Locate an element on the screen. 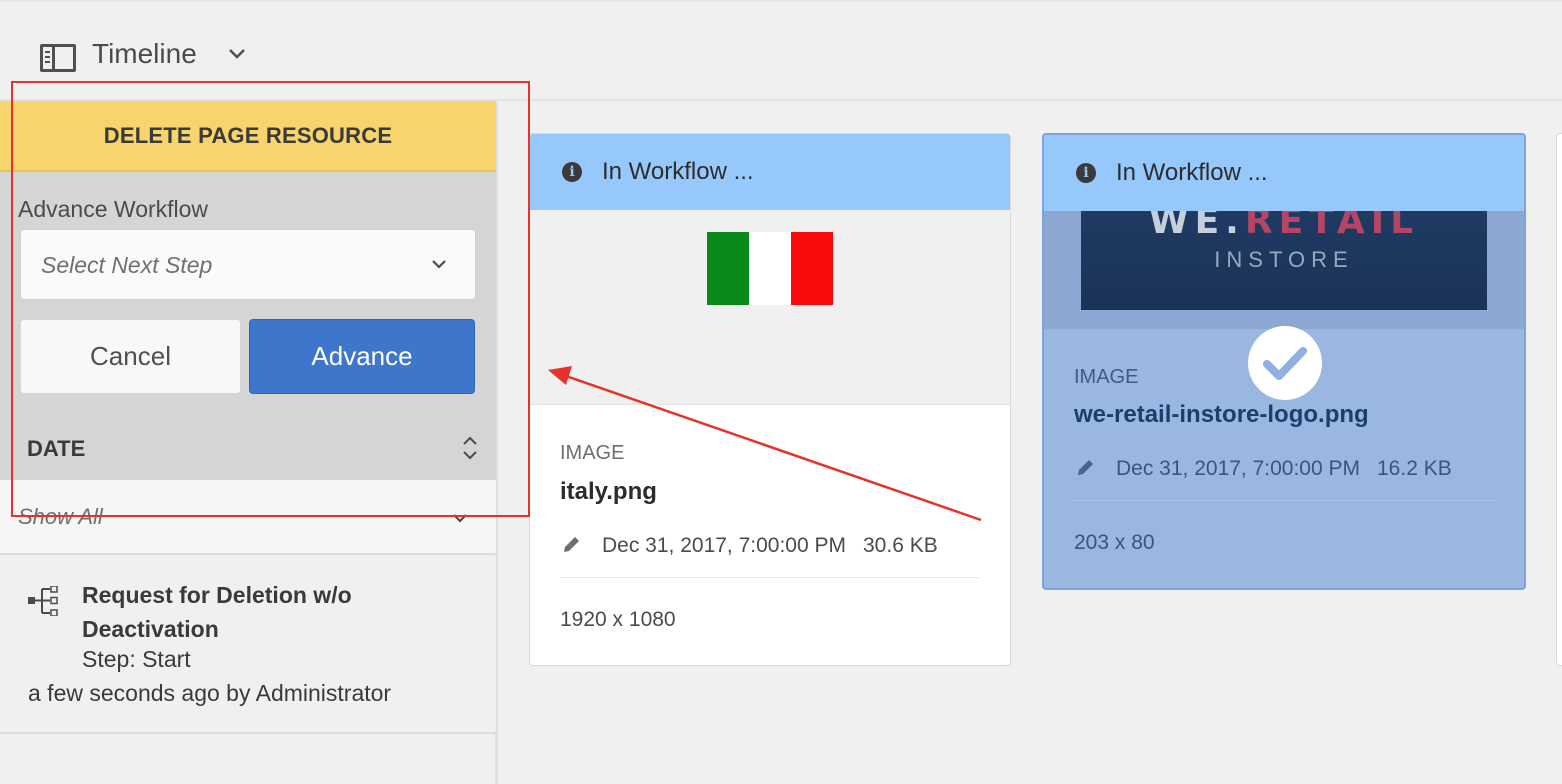 Image resolution: width=1562 pixels, height=784 pixels. asset-card-partial is located at coordinates (1559, 399).